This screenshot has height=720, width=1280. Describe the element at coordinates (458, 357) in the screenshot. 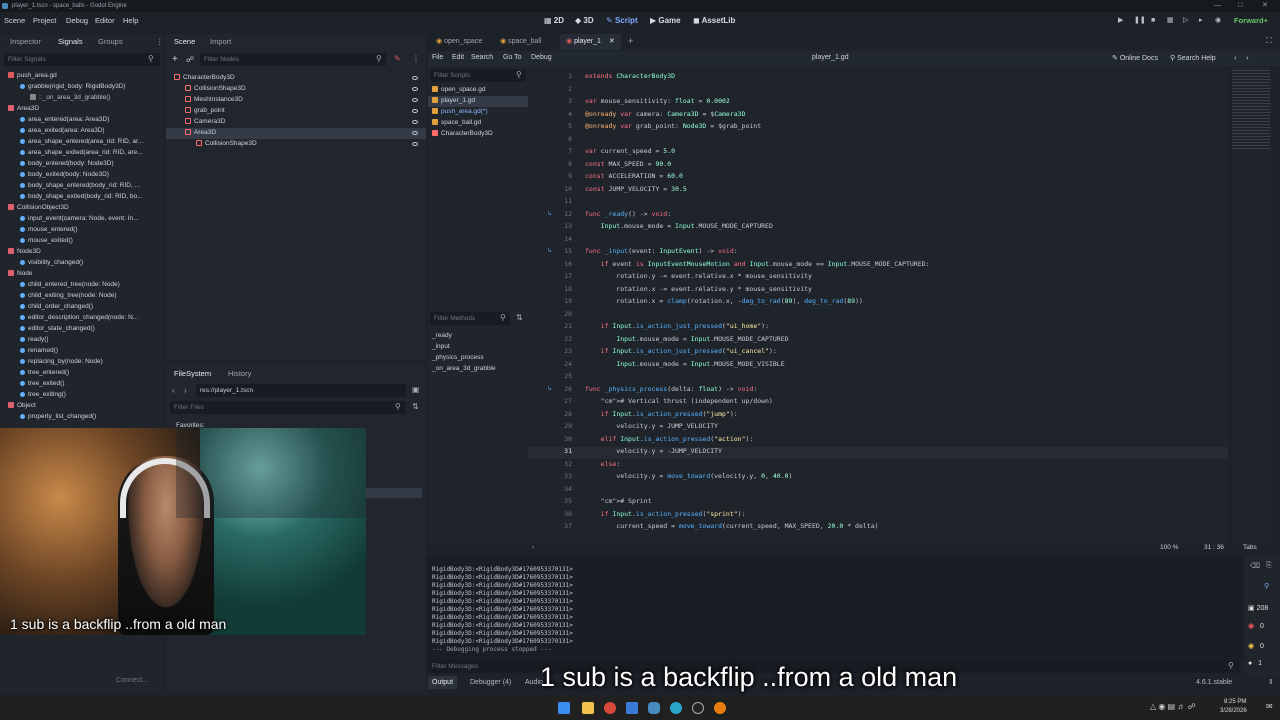

I see `method-item: _physics_process` at that location.